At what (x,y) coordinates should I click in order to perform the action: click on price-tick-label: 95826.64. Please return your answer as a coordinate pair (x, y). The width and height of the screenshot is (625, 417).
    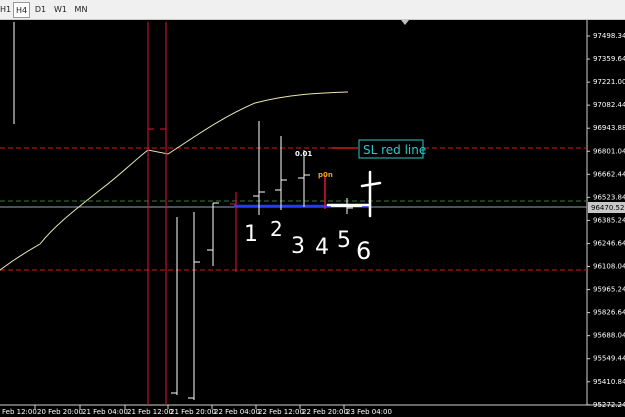
    Looking at the image, I should click on (609, 313).